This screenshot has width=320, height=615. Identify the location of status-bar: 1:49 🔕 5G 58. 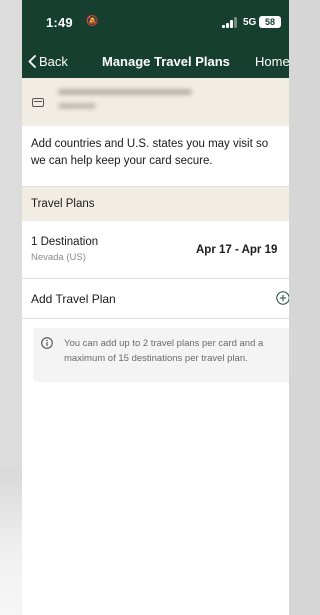
(155, 22).